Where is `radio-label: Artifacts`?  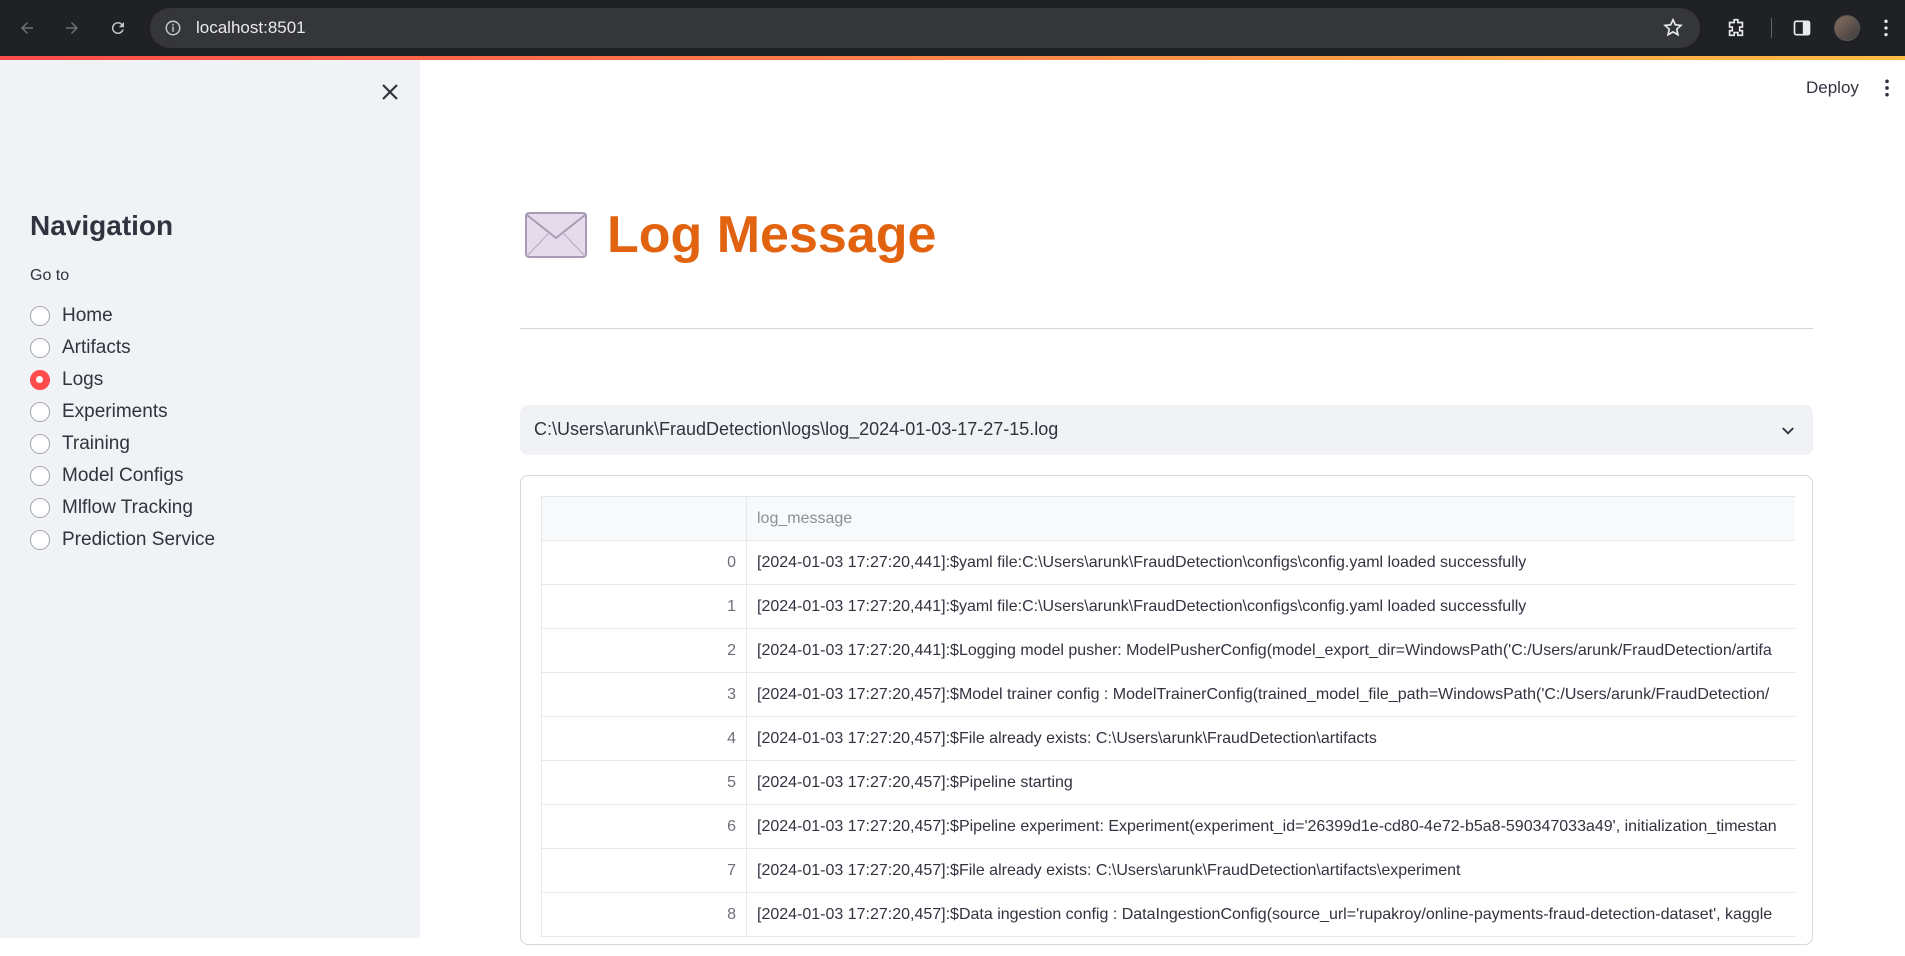 radio-label: Artifacts is located at coordinates (96, 347).